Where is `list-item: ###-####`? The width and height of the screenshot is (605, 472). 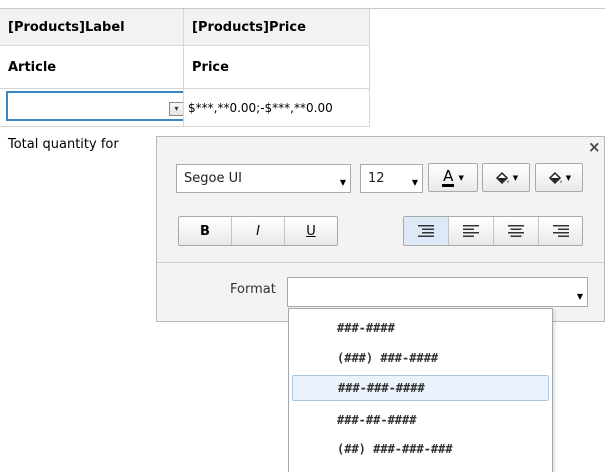
list-item: ###-#### is located at coordinates (420, 328).